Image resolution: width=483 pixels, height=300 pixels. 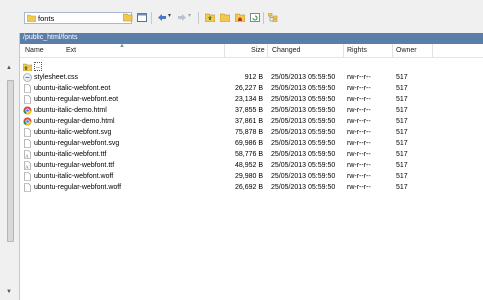 I want to click on file-size: 26,227 B, so click(x=248, y=88).